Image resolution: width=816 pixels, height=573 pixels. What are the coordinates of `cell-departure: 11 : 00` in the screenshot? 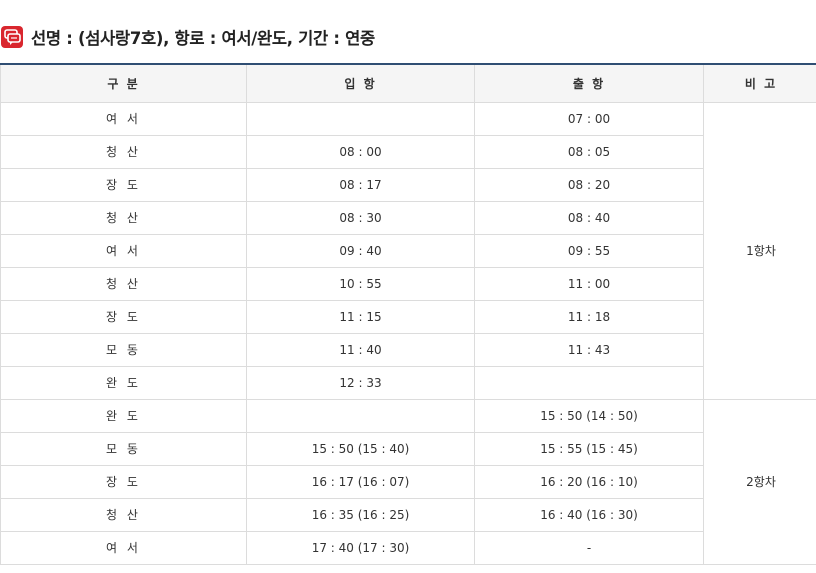 It's located at (589, 283).